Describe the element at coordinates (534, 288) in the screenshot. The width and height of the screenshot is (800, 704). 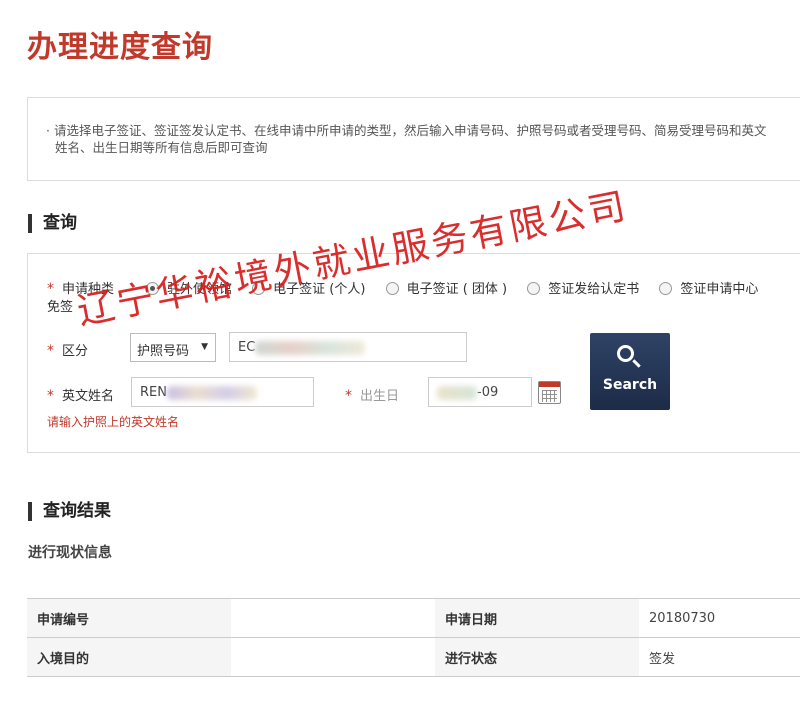
I see `radio-visa-certificate-circle` at that location.